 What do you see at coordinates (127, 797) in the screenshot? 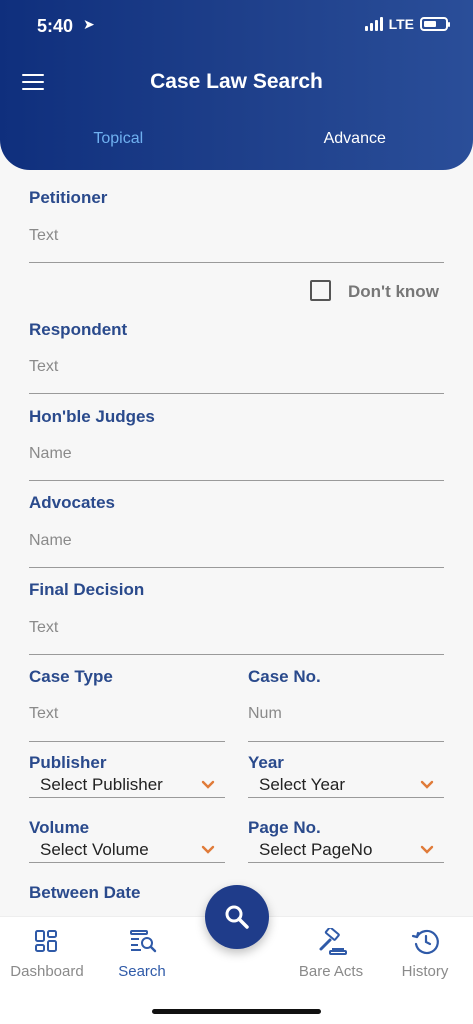
I see `publisher-underline` at bounding box center [127, 797].